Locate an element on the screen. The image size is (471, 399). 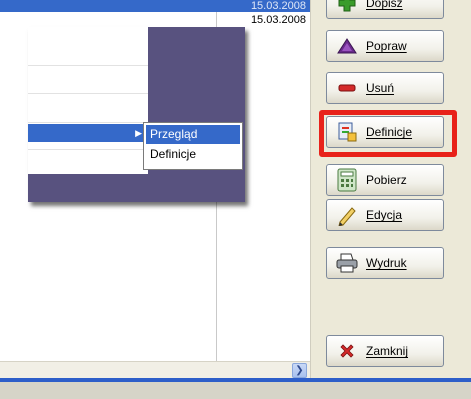
usun-button: Usuń is located at coordinates (385, 88).